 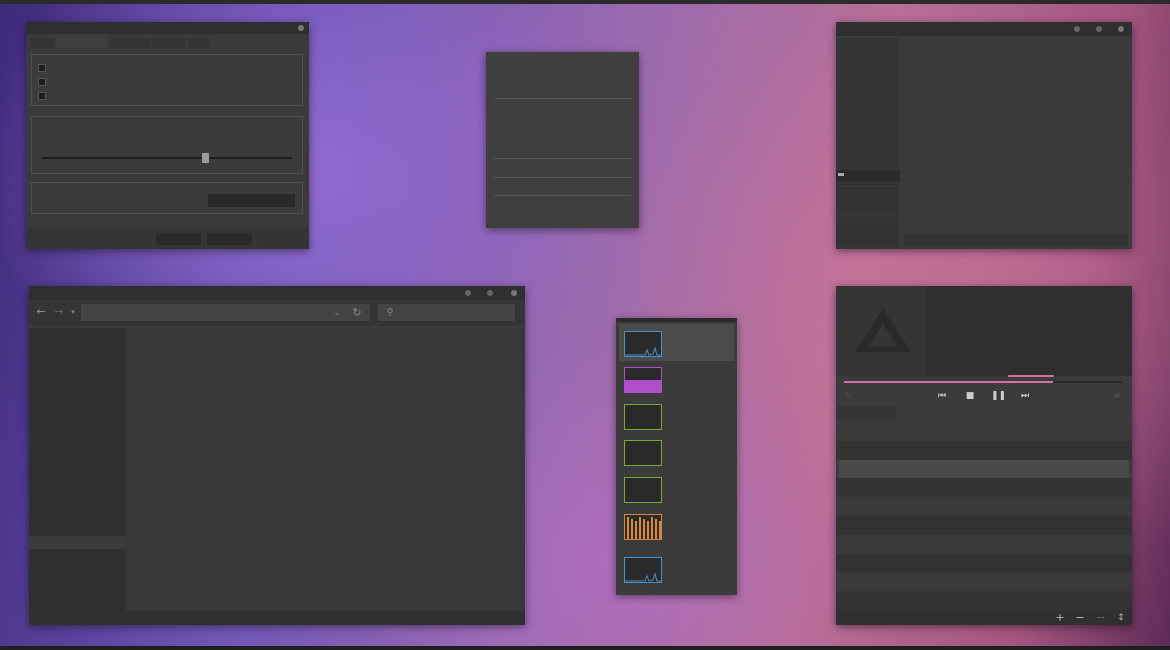 I want to click on app-logo-icon, so click(x=883, y=330).